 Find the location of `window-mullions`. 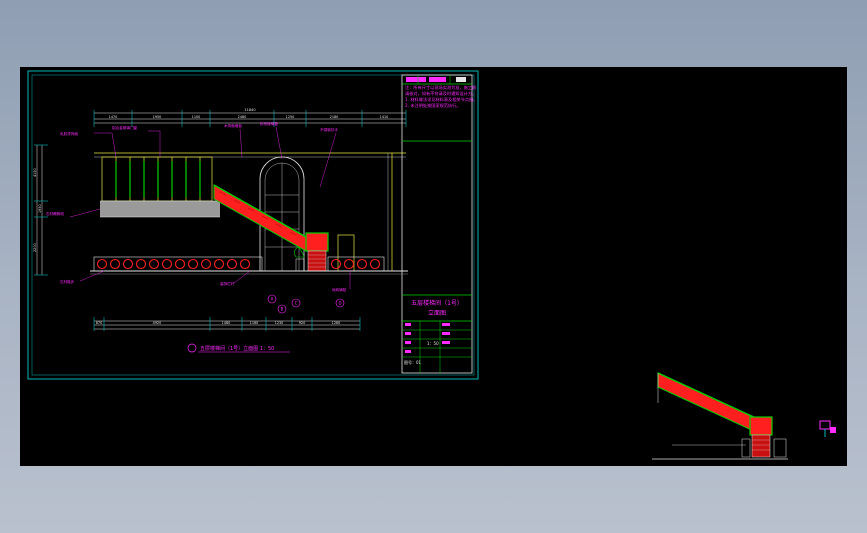

window-mullions is located at coordinates (158, 179).